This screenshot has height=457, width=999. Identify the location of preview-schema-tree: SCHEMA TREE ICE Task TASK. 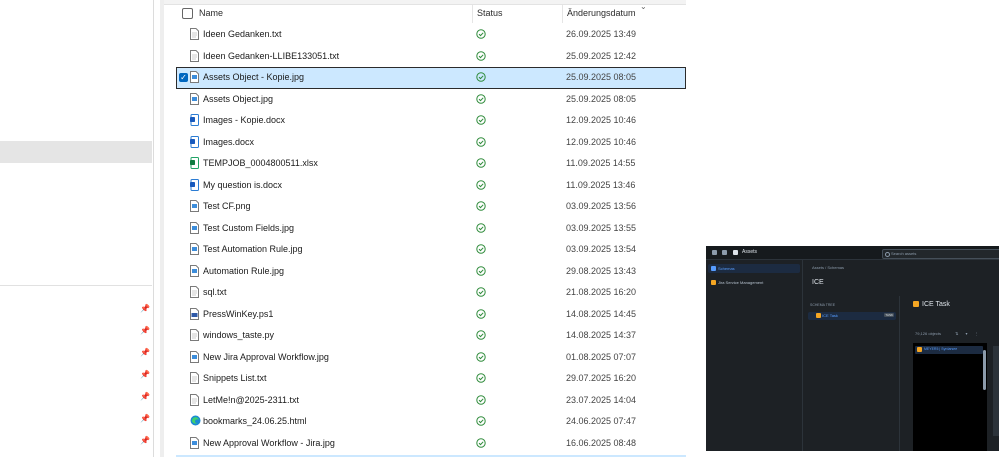
(853, 373).